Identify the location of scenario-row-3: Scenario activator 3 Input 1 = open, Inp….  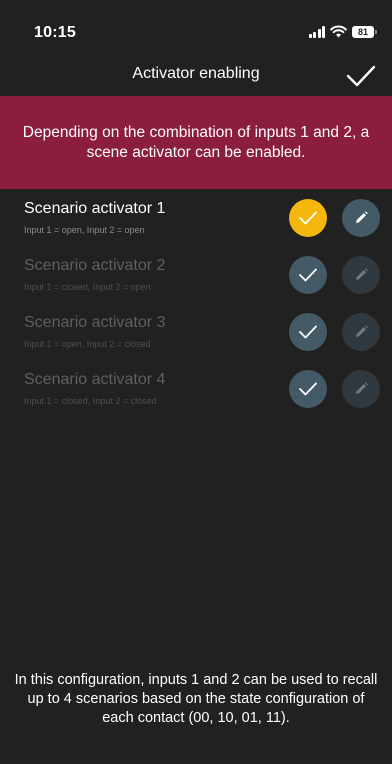
(196, 331).